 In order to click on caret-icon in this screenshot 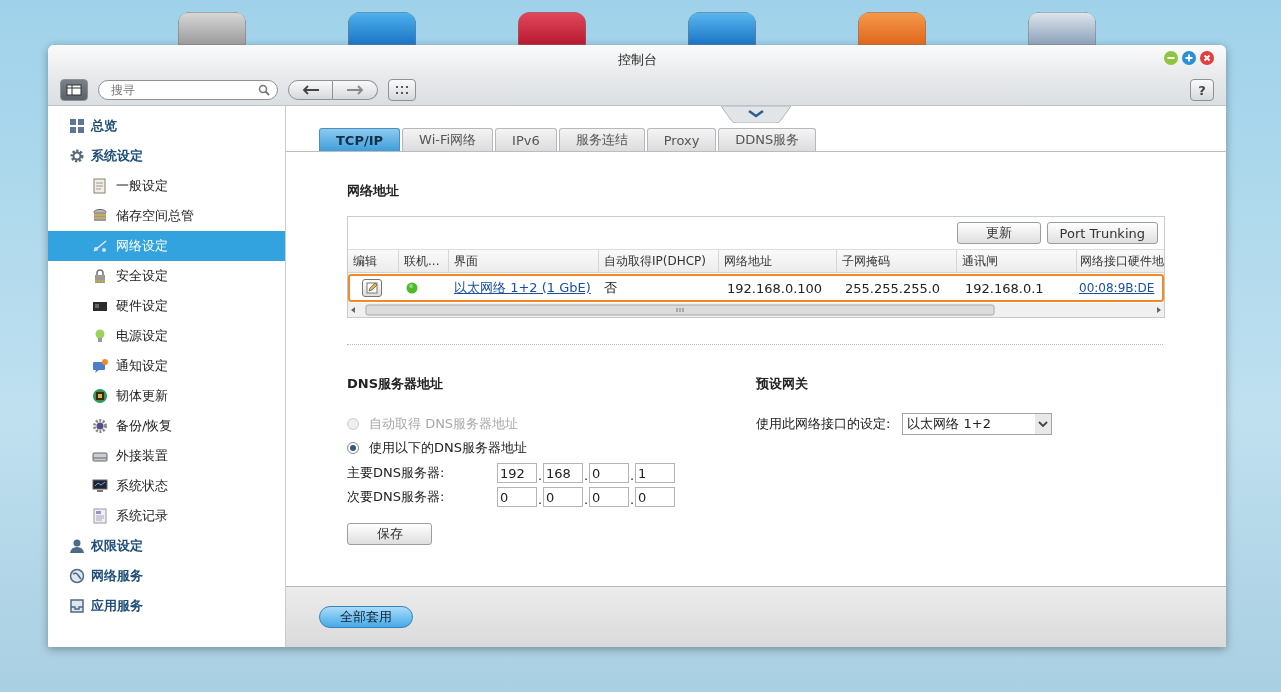, I will do `click(1043, 424)`.